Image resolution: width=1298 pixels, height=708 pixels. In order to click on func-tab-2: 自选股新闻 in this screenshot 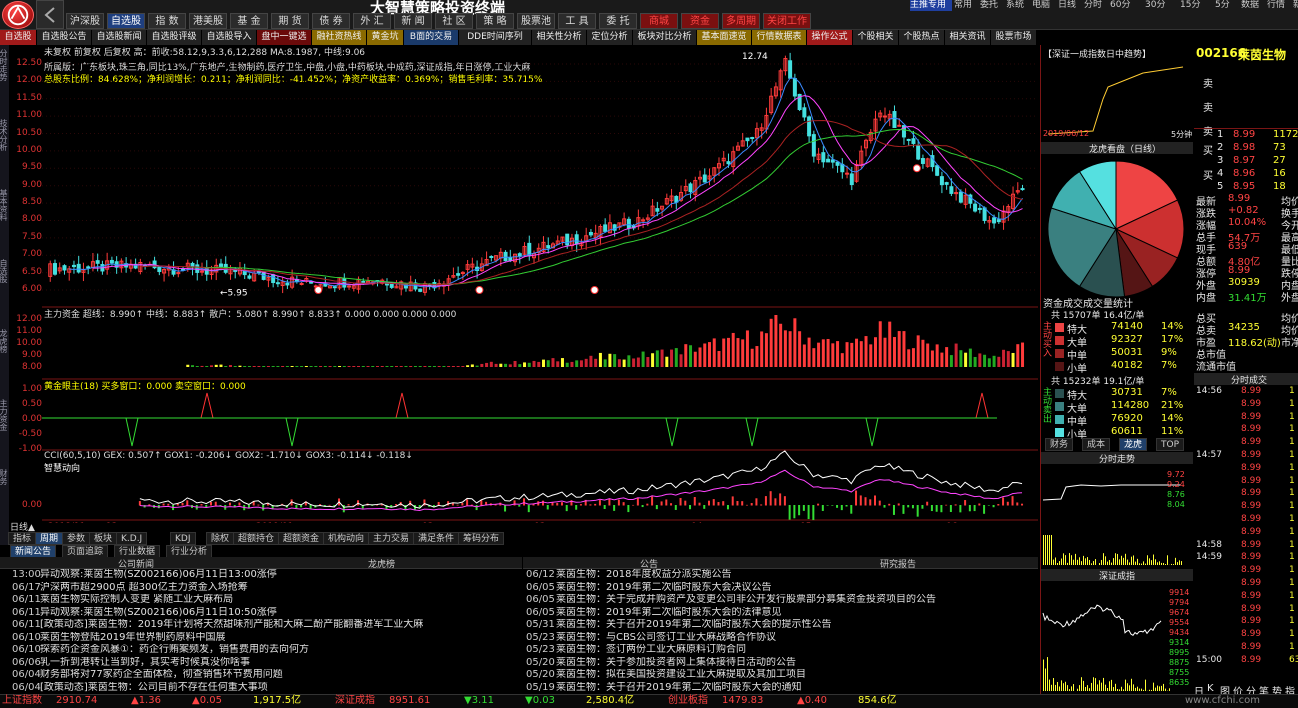, I will do `click(119, 37)`.